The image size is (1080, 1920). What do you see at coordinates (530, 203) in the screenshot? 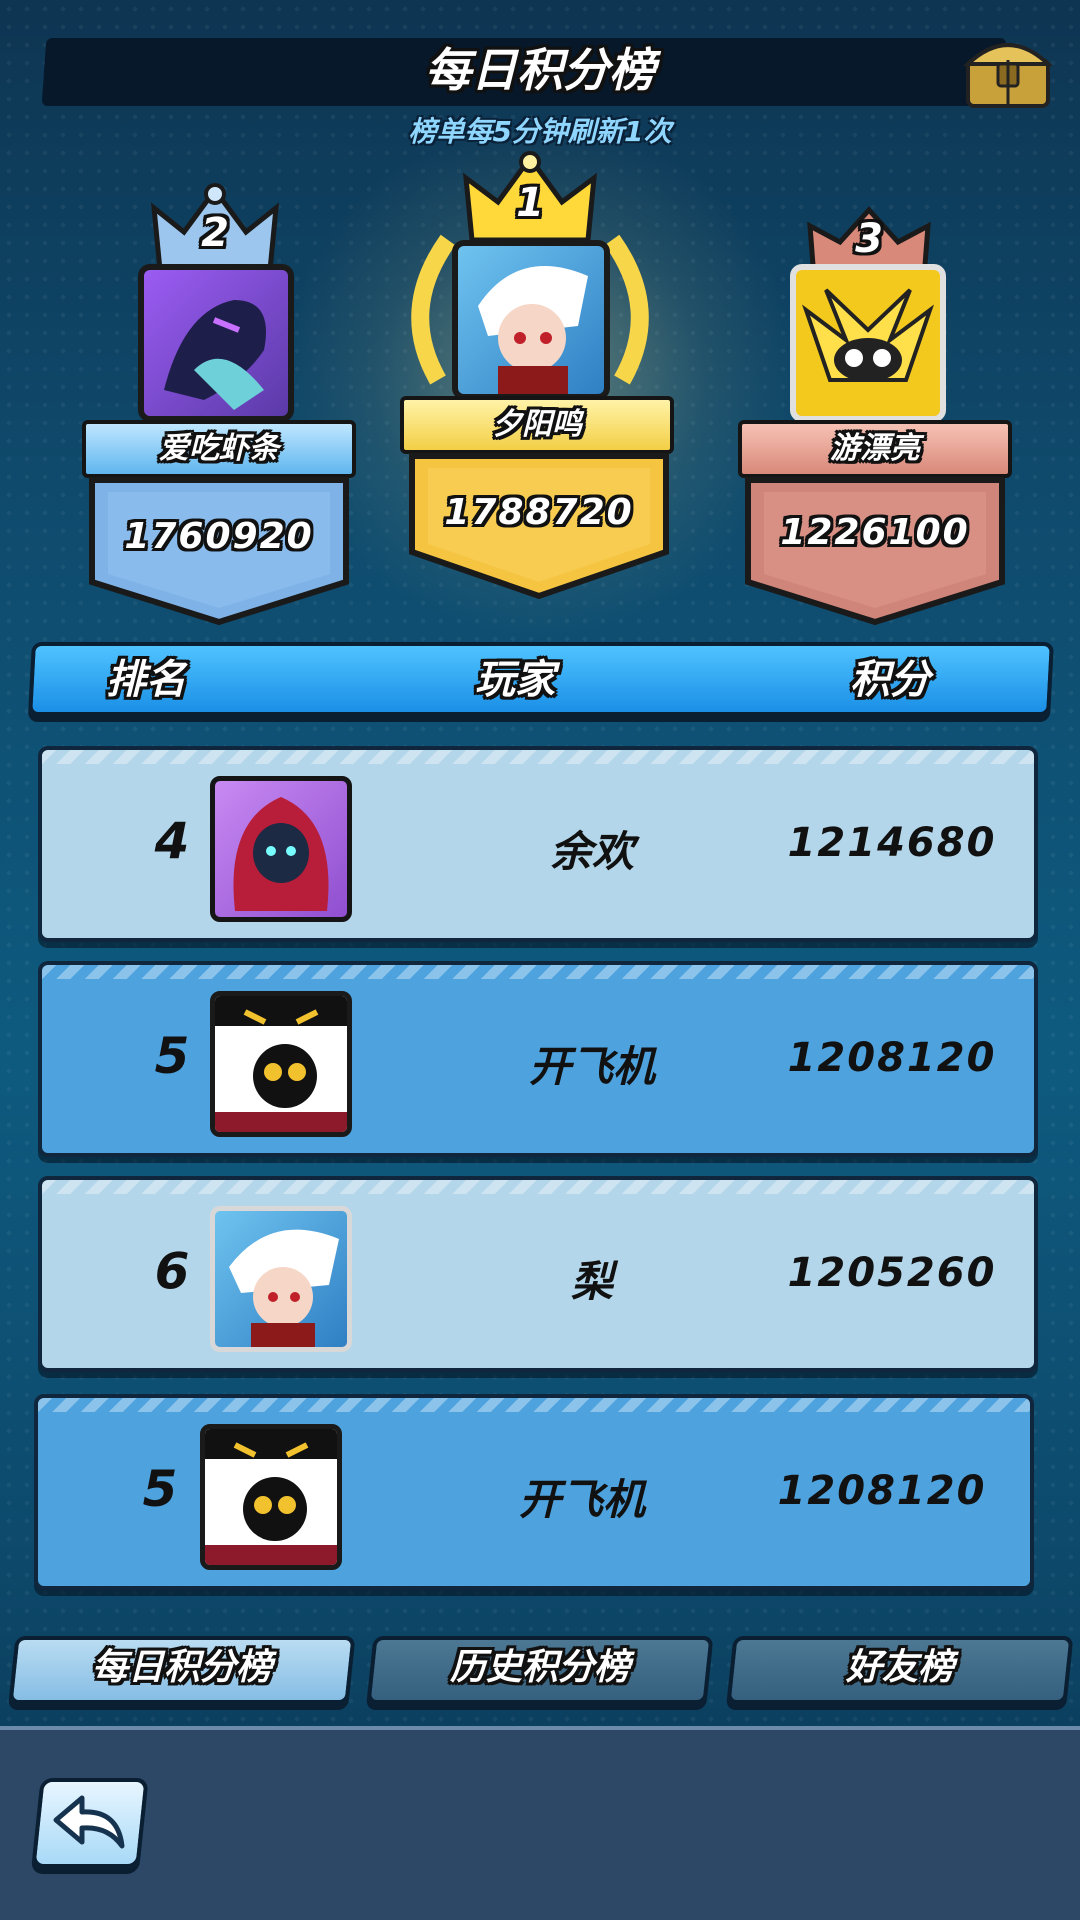
I see `podium-rank-1: 1` at bounding box center [530, 203].